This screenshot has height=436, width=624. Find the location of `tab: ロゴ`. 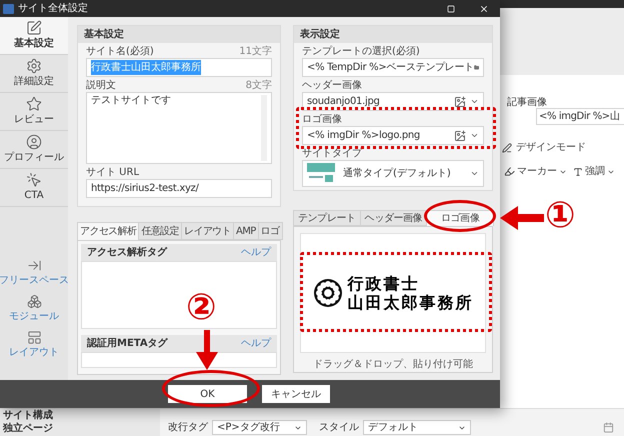

tab: ロゴ is located at coordinates (270, 231).